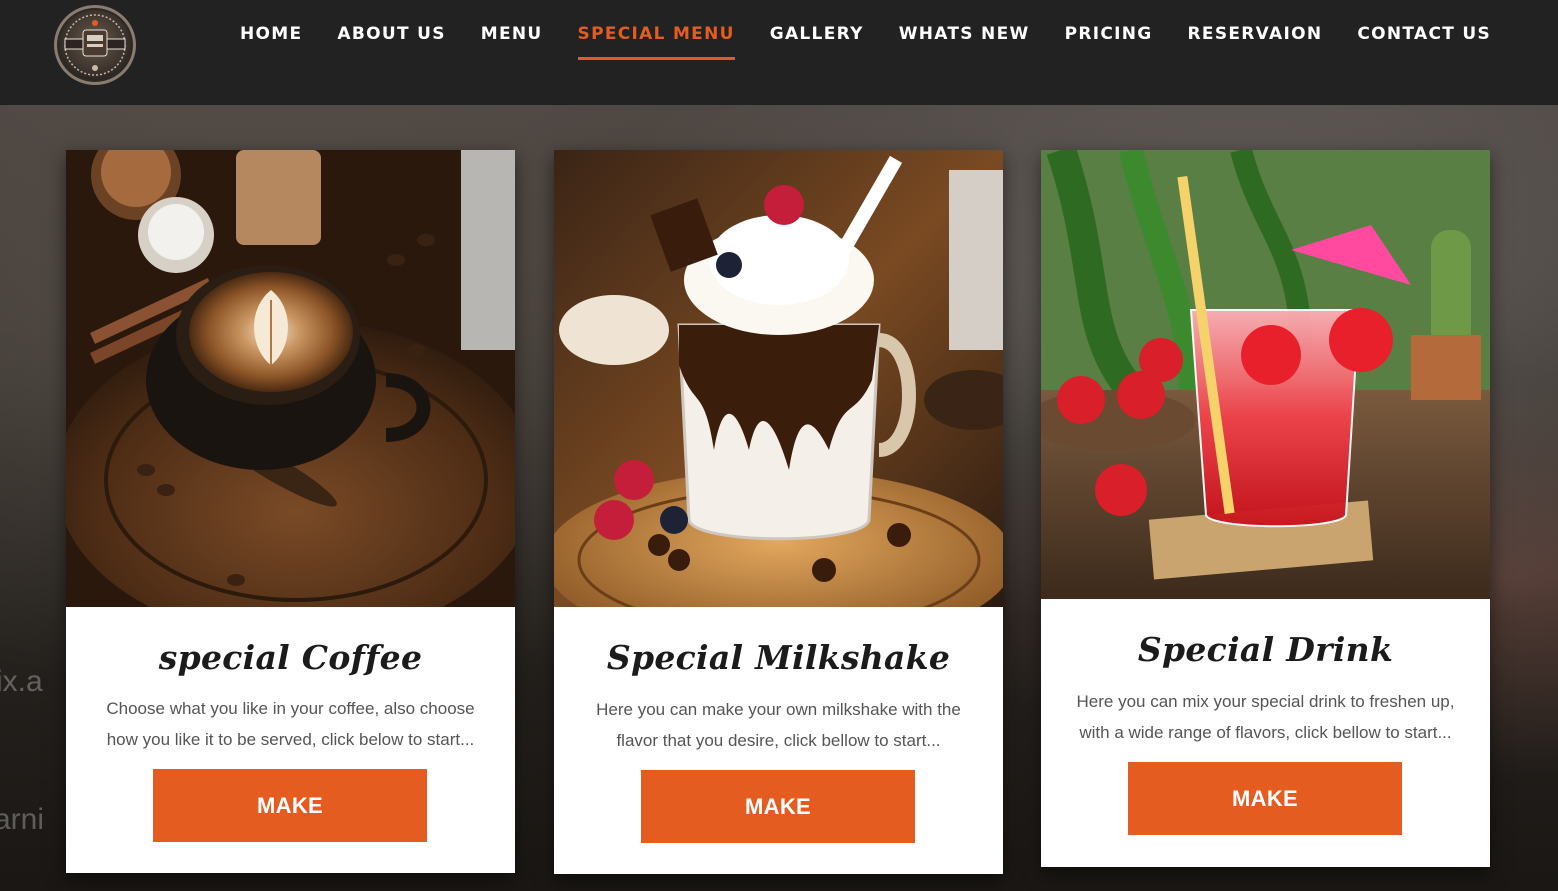  Describe the element at coordinates (290, 805) in the screenshot. I see `make-coffee-button: MAKE` at that location.